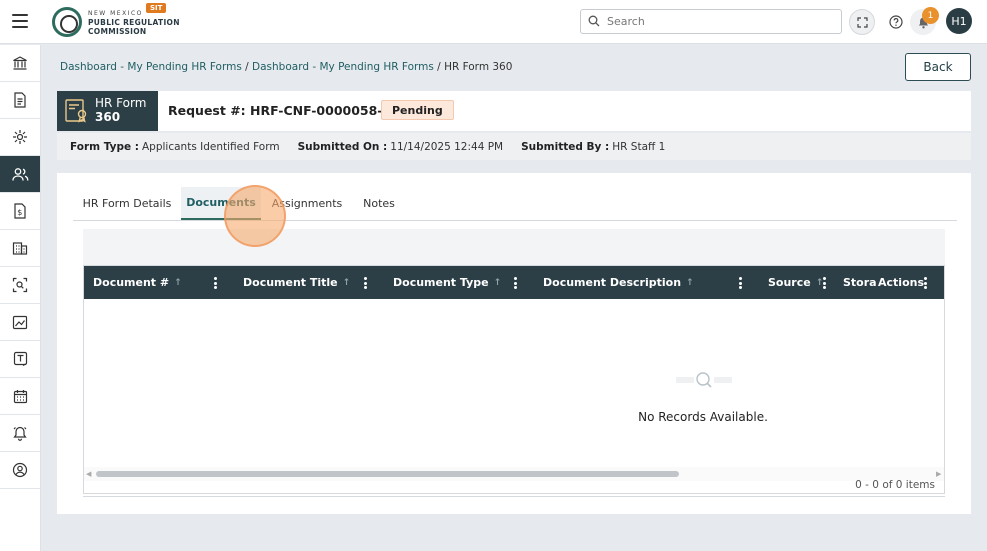 The width and height of the screenshot is (987, 551). I want to click on user-avatar: H1, so click(959, 21).